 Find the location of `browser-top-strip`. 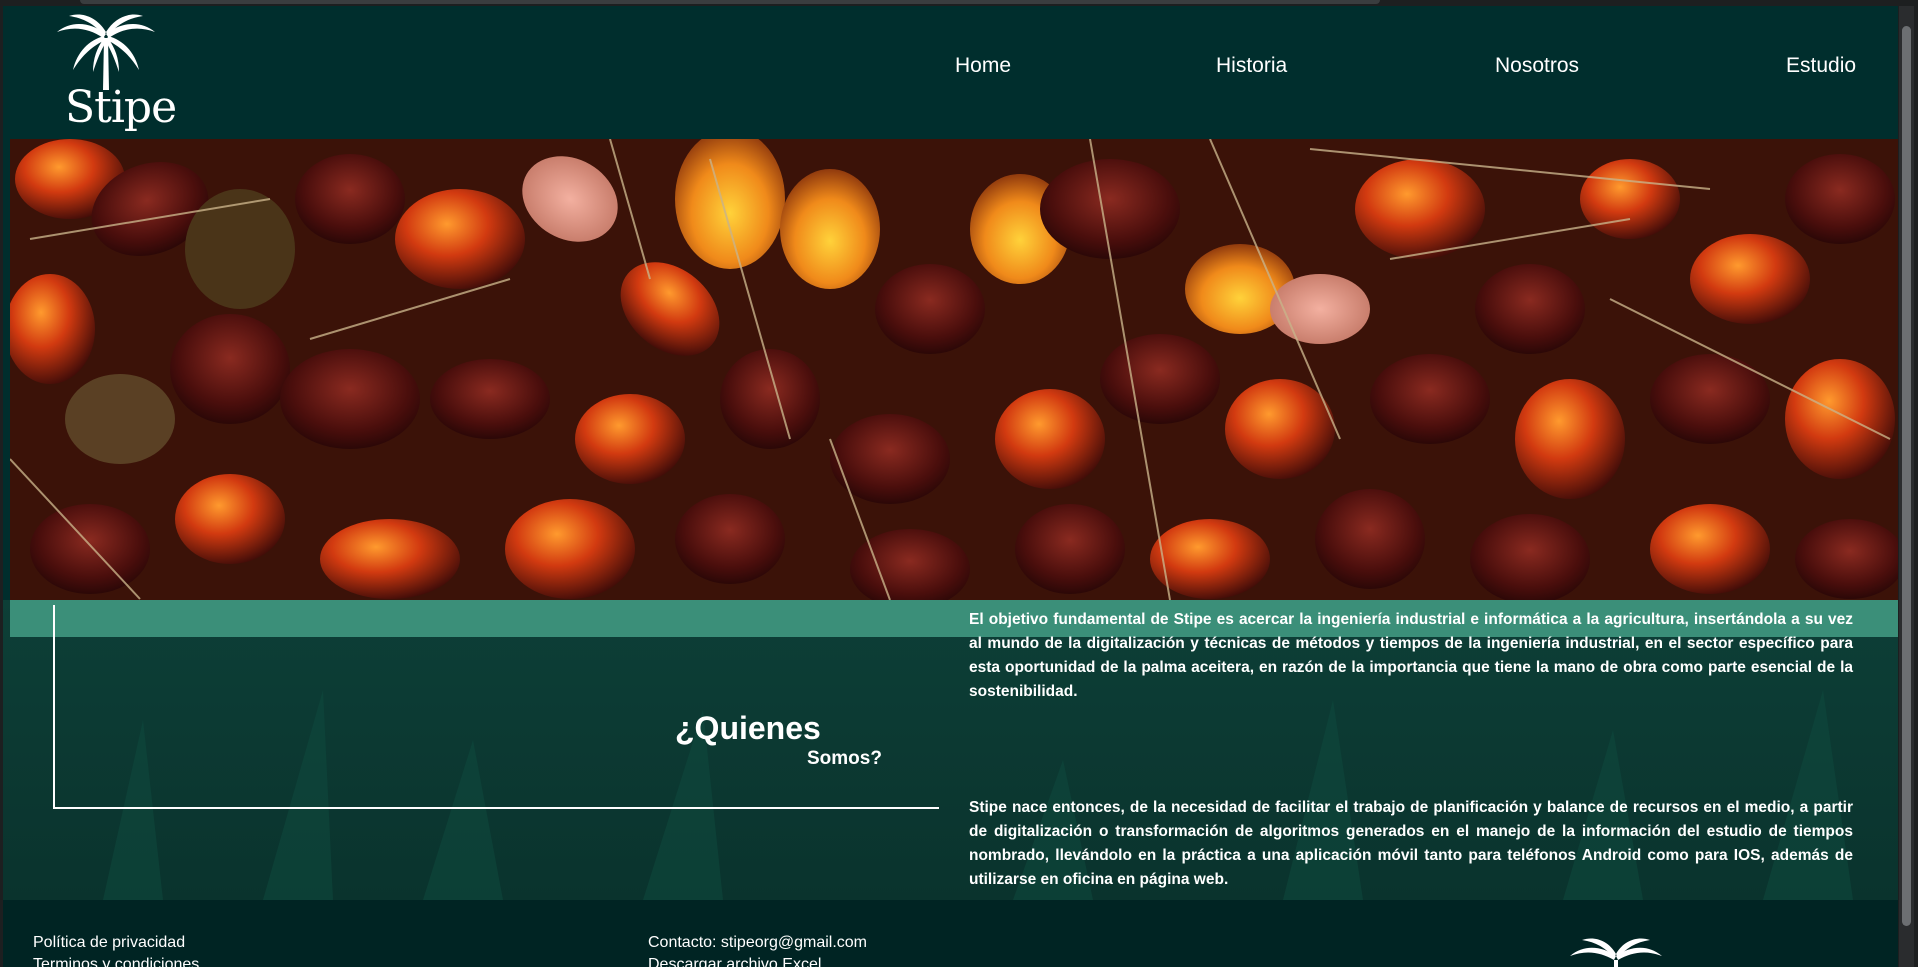

browser-top-strip is located at coordinates (730, 2).